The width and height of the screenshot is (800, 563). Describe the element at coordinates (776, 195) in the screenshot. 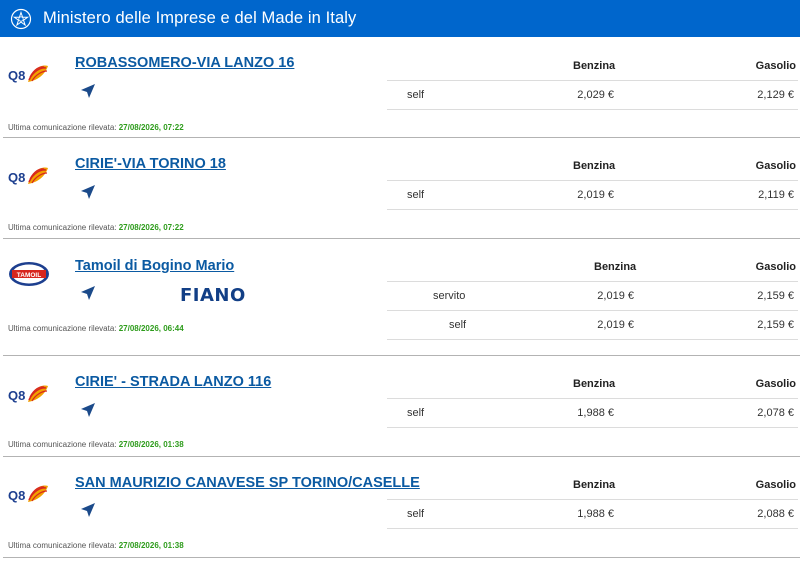

I see `gasolio-price: 2,119 €` at that location.